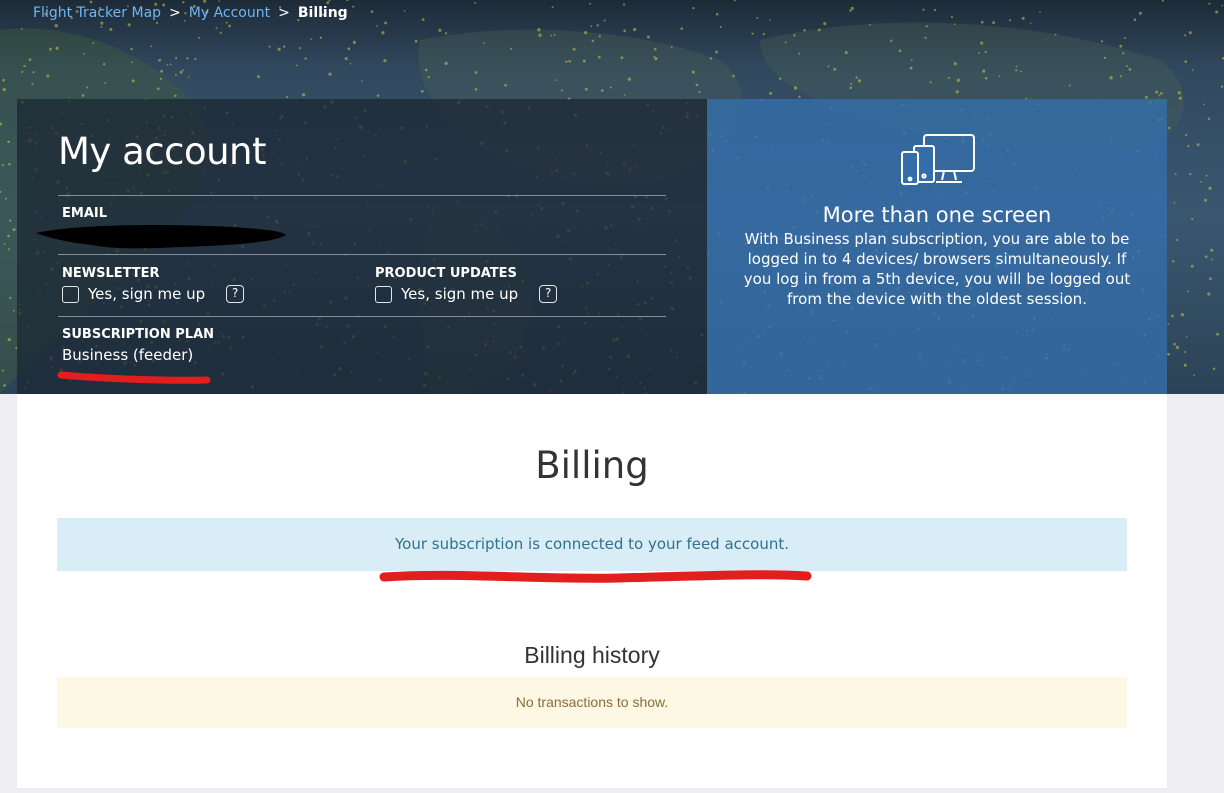  I want to click on newsletter-option: Yes, sign me up ?, so click(153, 294).